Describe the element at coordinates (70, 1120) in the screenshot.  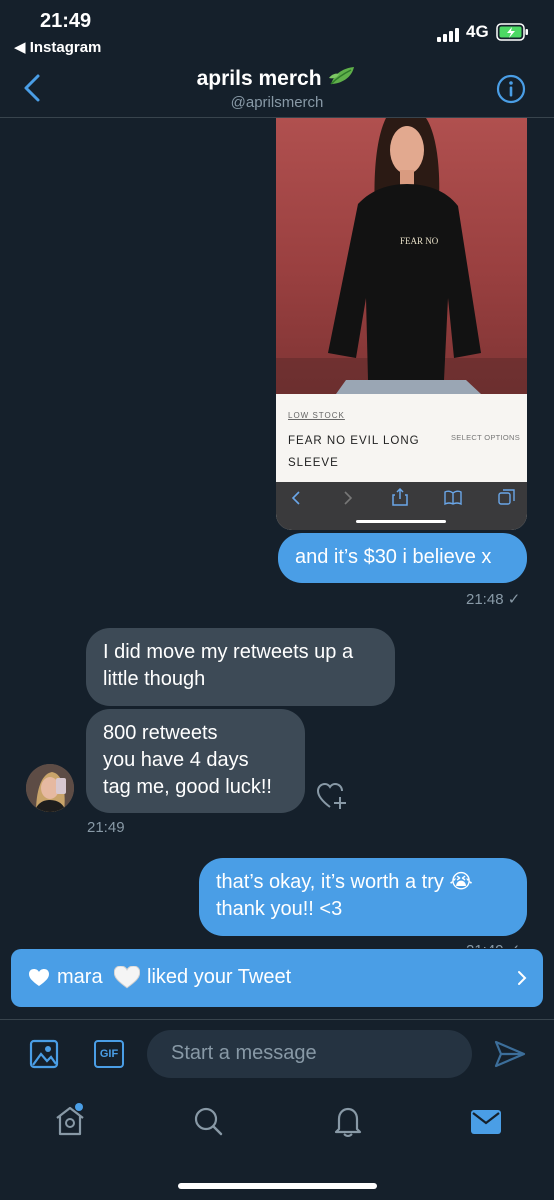
I see `home-icon` at that location.